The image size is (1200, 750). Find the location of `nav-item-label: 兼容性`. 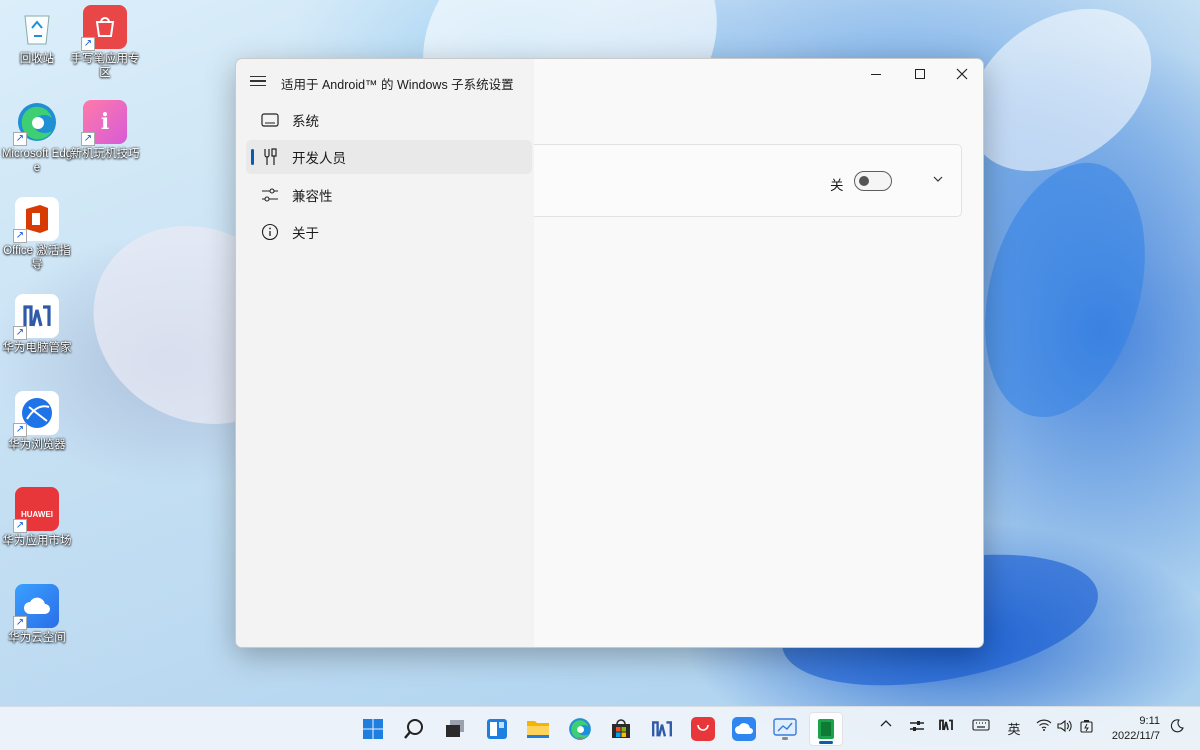

nav-item-label: 兼容性 is located at coordinates (312, 196).